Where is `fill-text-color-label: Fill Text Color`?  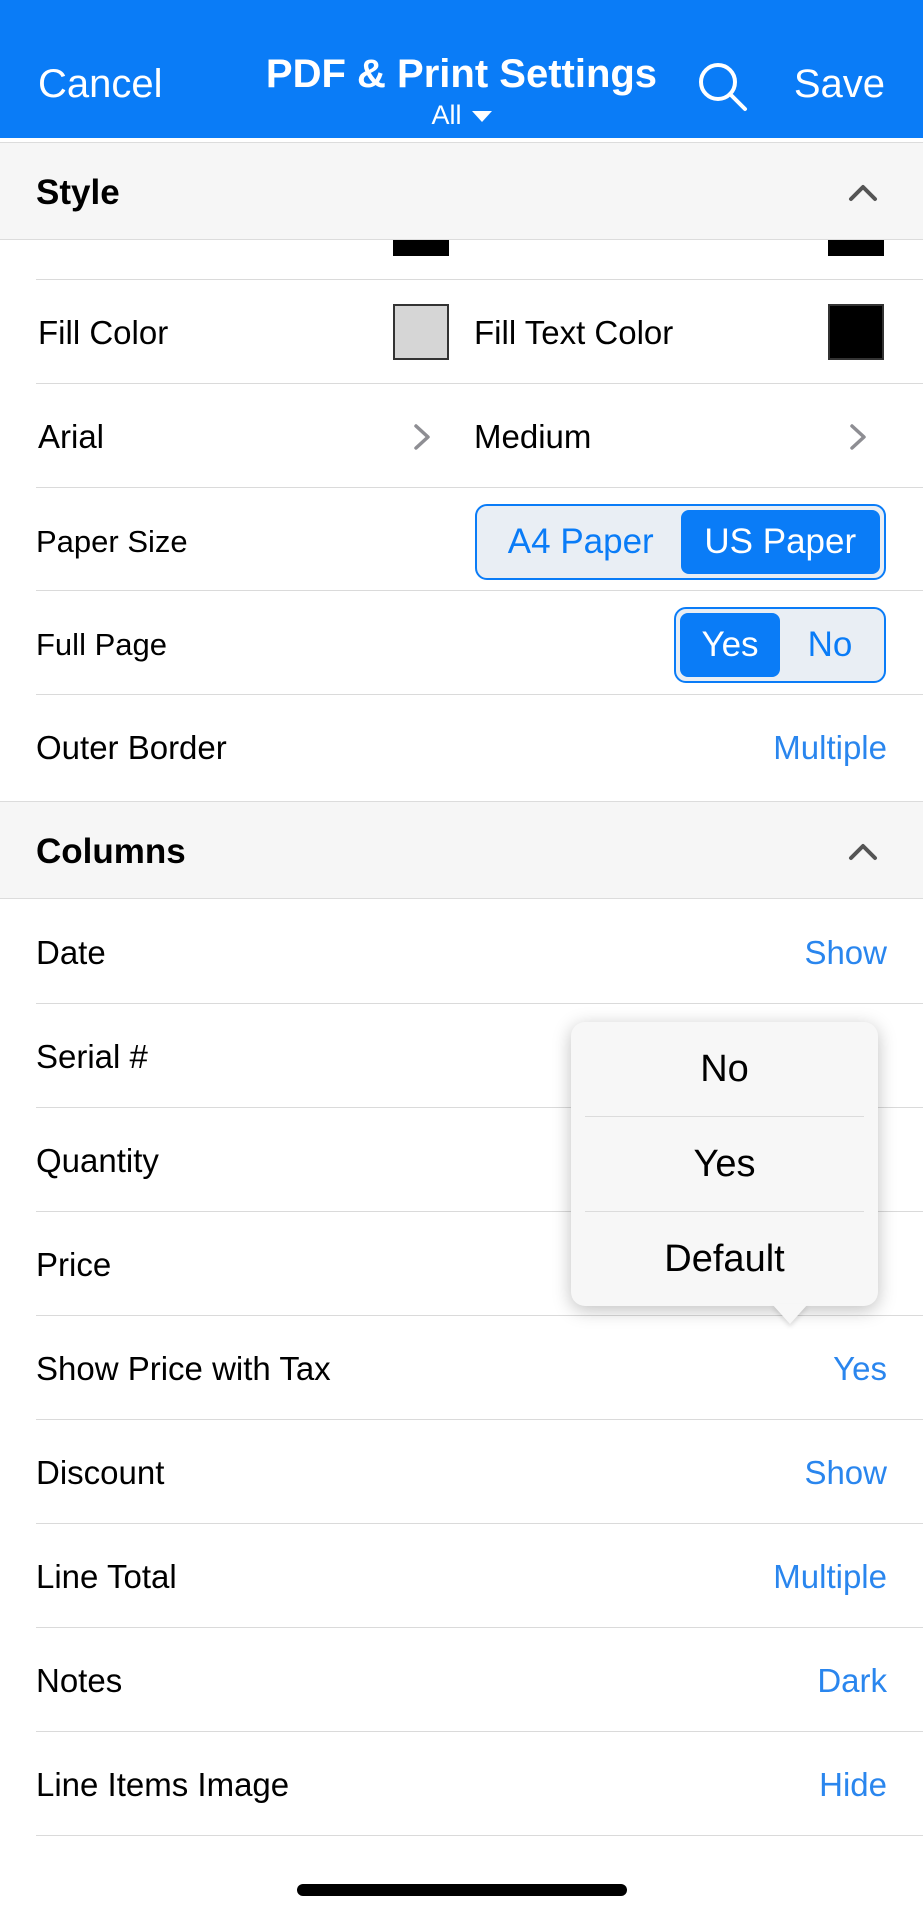 fill-text-color-label: Fill Text Color is located at coordinates (574, 332).